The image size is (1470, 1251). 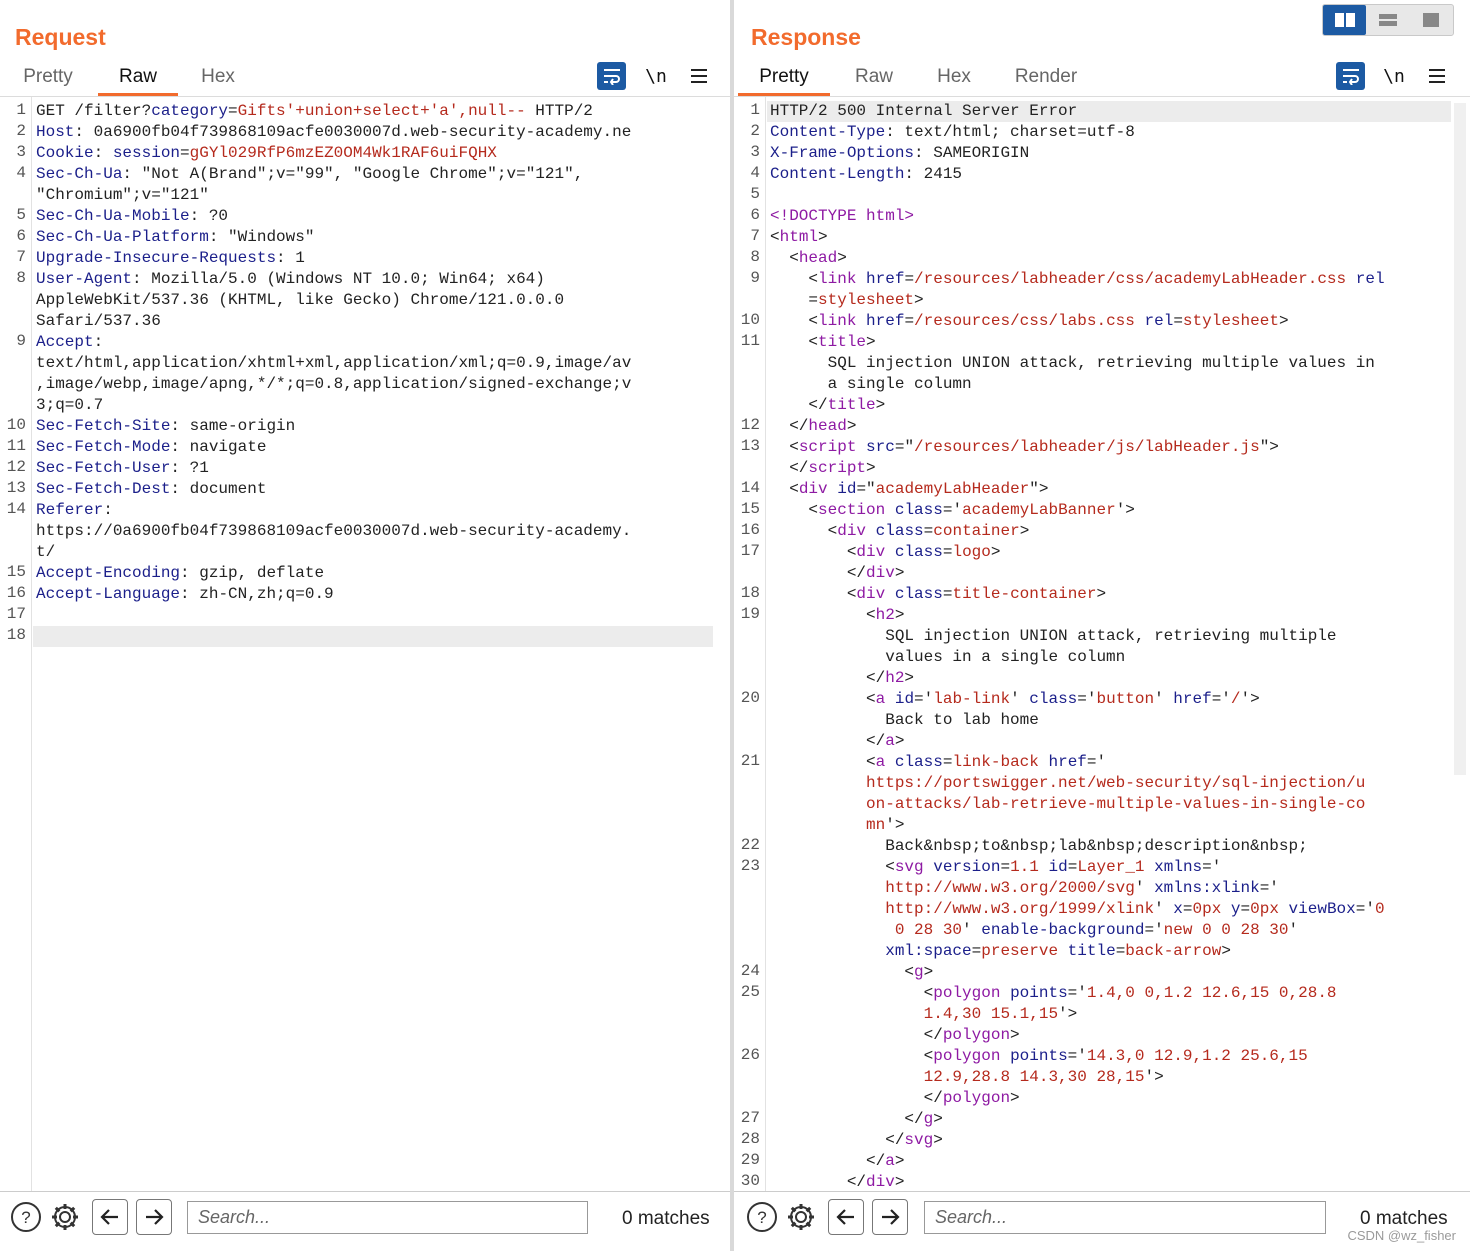 I want to click on code-token: back-arrow, so click(x=1173, y=951).